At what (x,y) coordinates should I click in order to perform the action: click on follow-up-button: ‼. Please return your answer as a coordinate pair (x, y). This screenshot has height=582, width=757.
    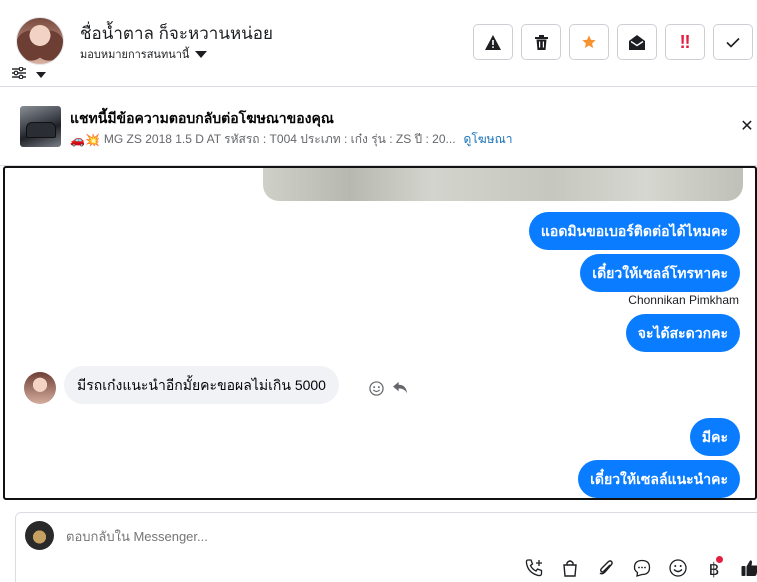
    Looking at the image, I should click on (685, 42).